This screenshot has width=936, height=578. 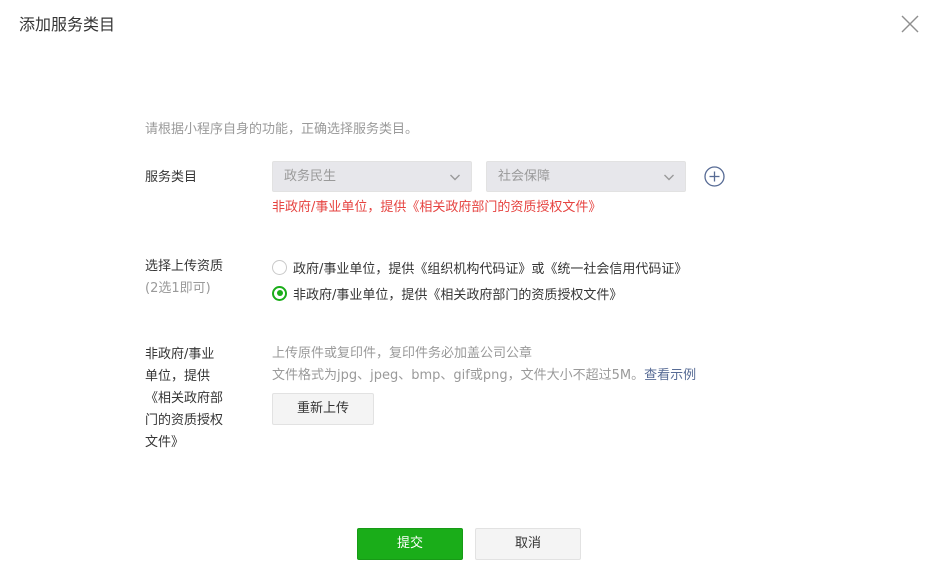 I want to click on upload-label-line: 门的资质授权, so click(x=184, y=420).